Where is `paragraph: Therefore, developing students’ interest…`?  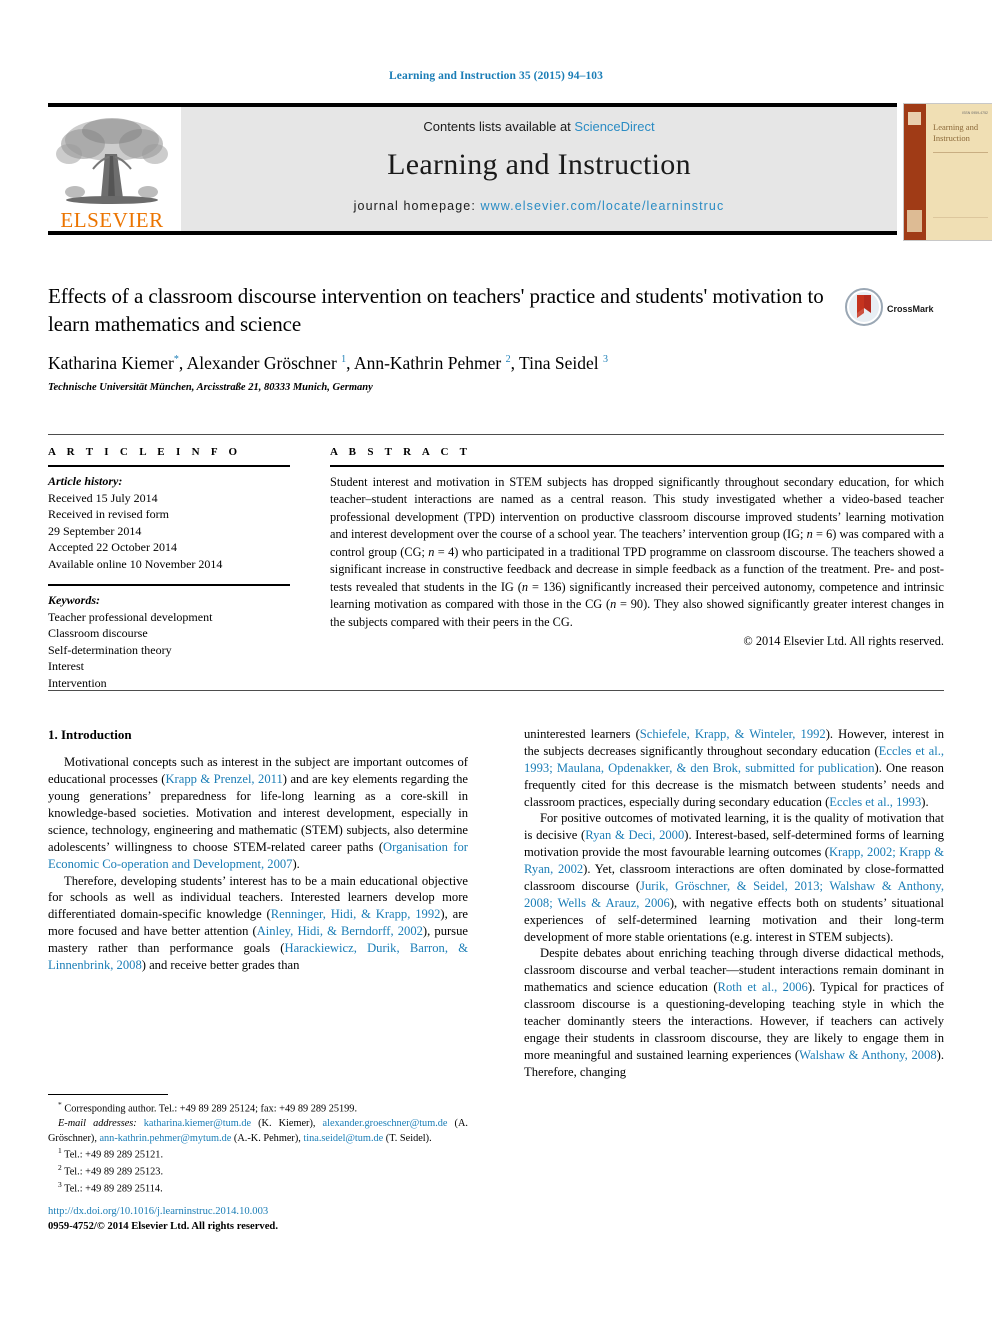 paragraph: Therefore, developing students’ interest… is located at coordinates (258, 922).